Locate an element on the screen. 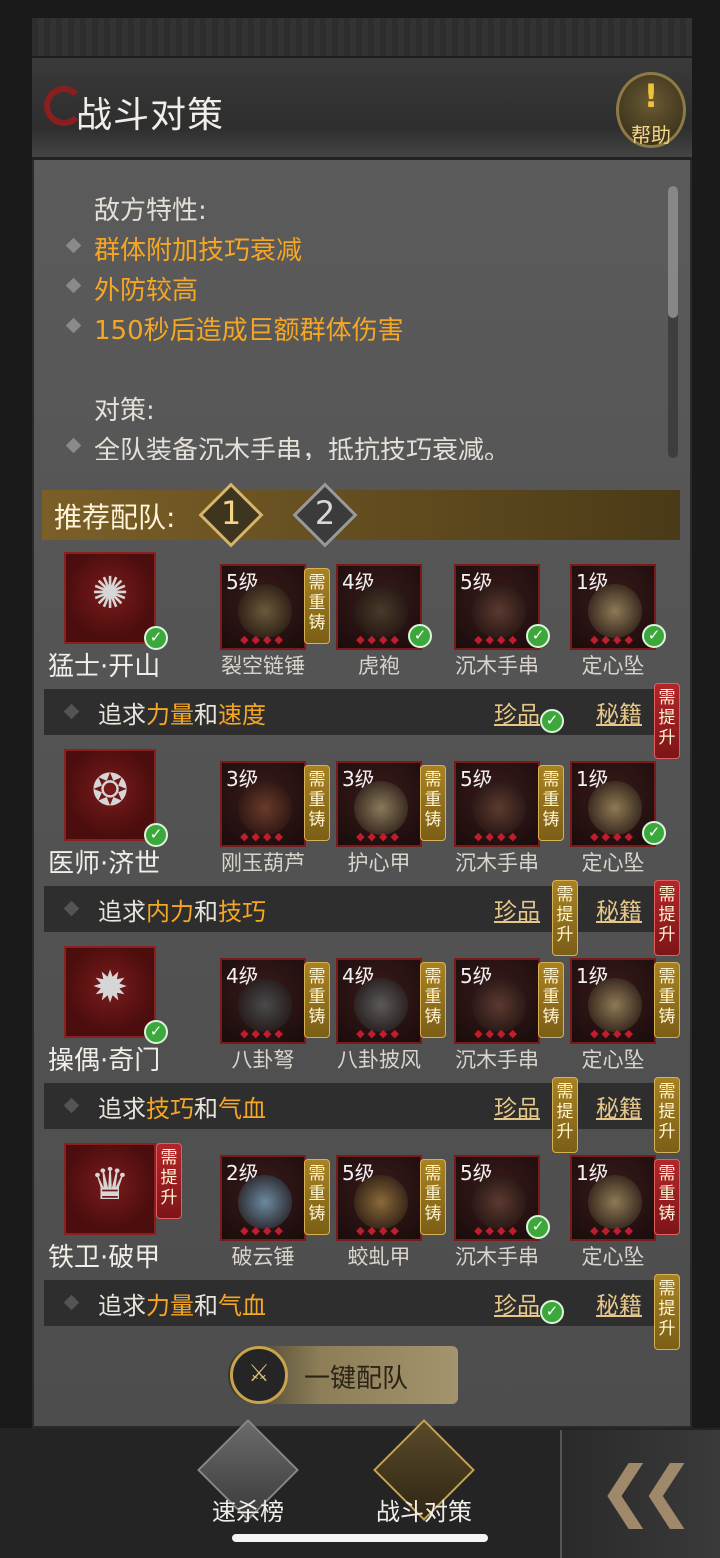  pursuit-text: 追求内力和技巧 is located at coordinates (182, 909).